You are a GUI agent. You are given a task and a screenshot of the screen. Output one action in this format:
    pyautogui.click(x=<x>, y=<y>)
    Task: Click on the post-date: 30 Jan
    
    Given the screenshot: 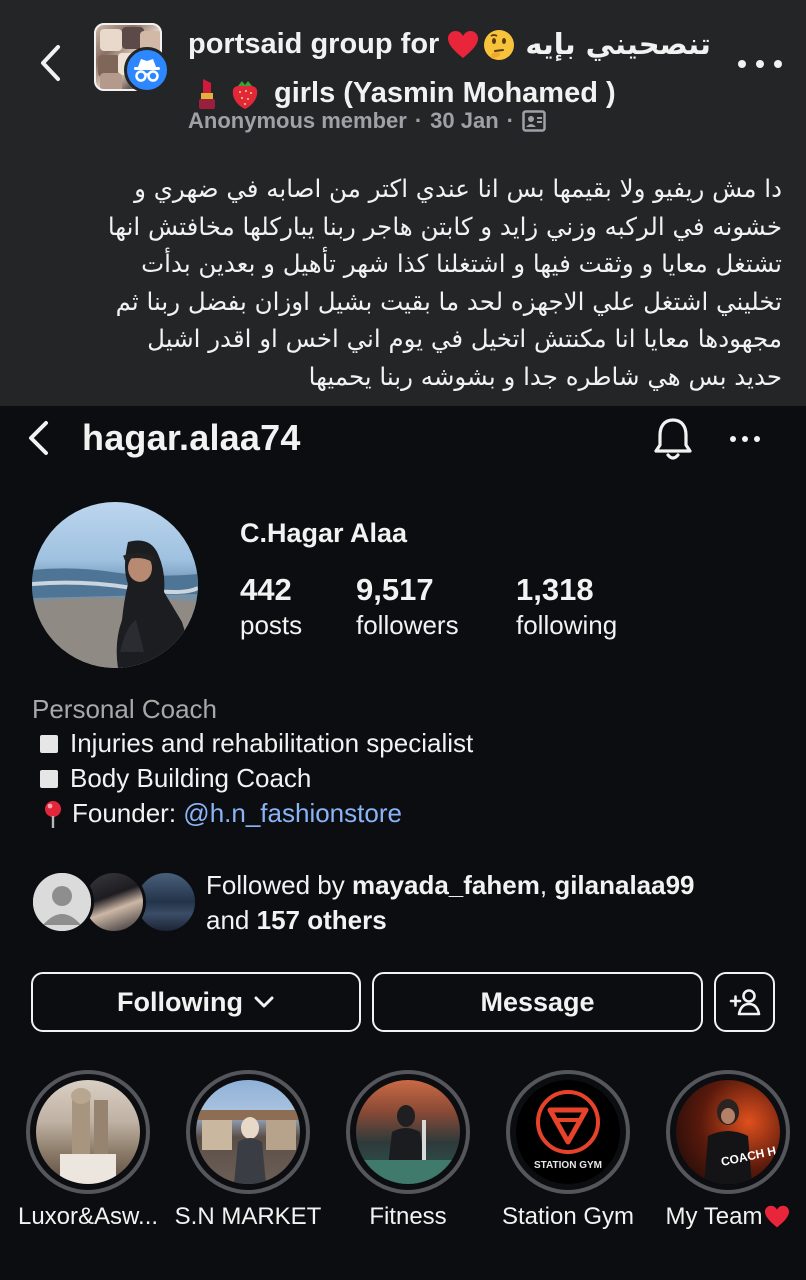 What is the action you would take?
    pyautogui.click(x=464, y=121)
    